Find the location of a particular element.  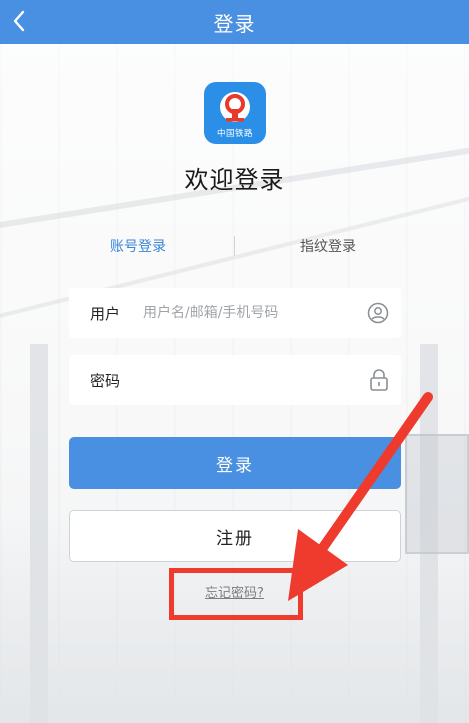

password-field: 密码 is located at coordinates (235, 380).